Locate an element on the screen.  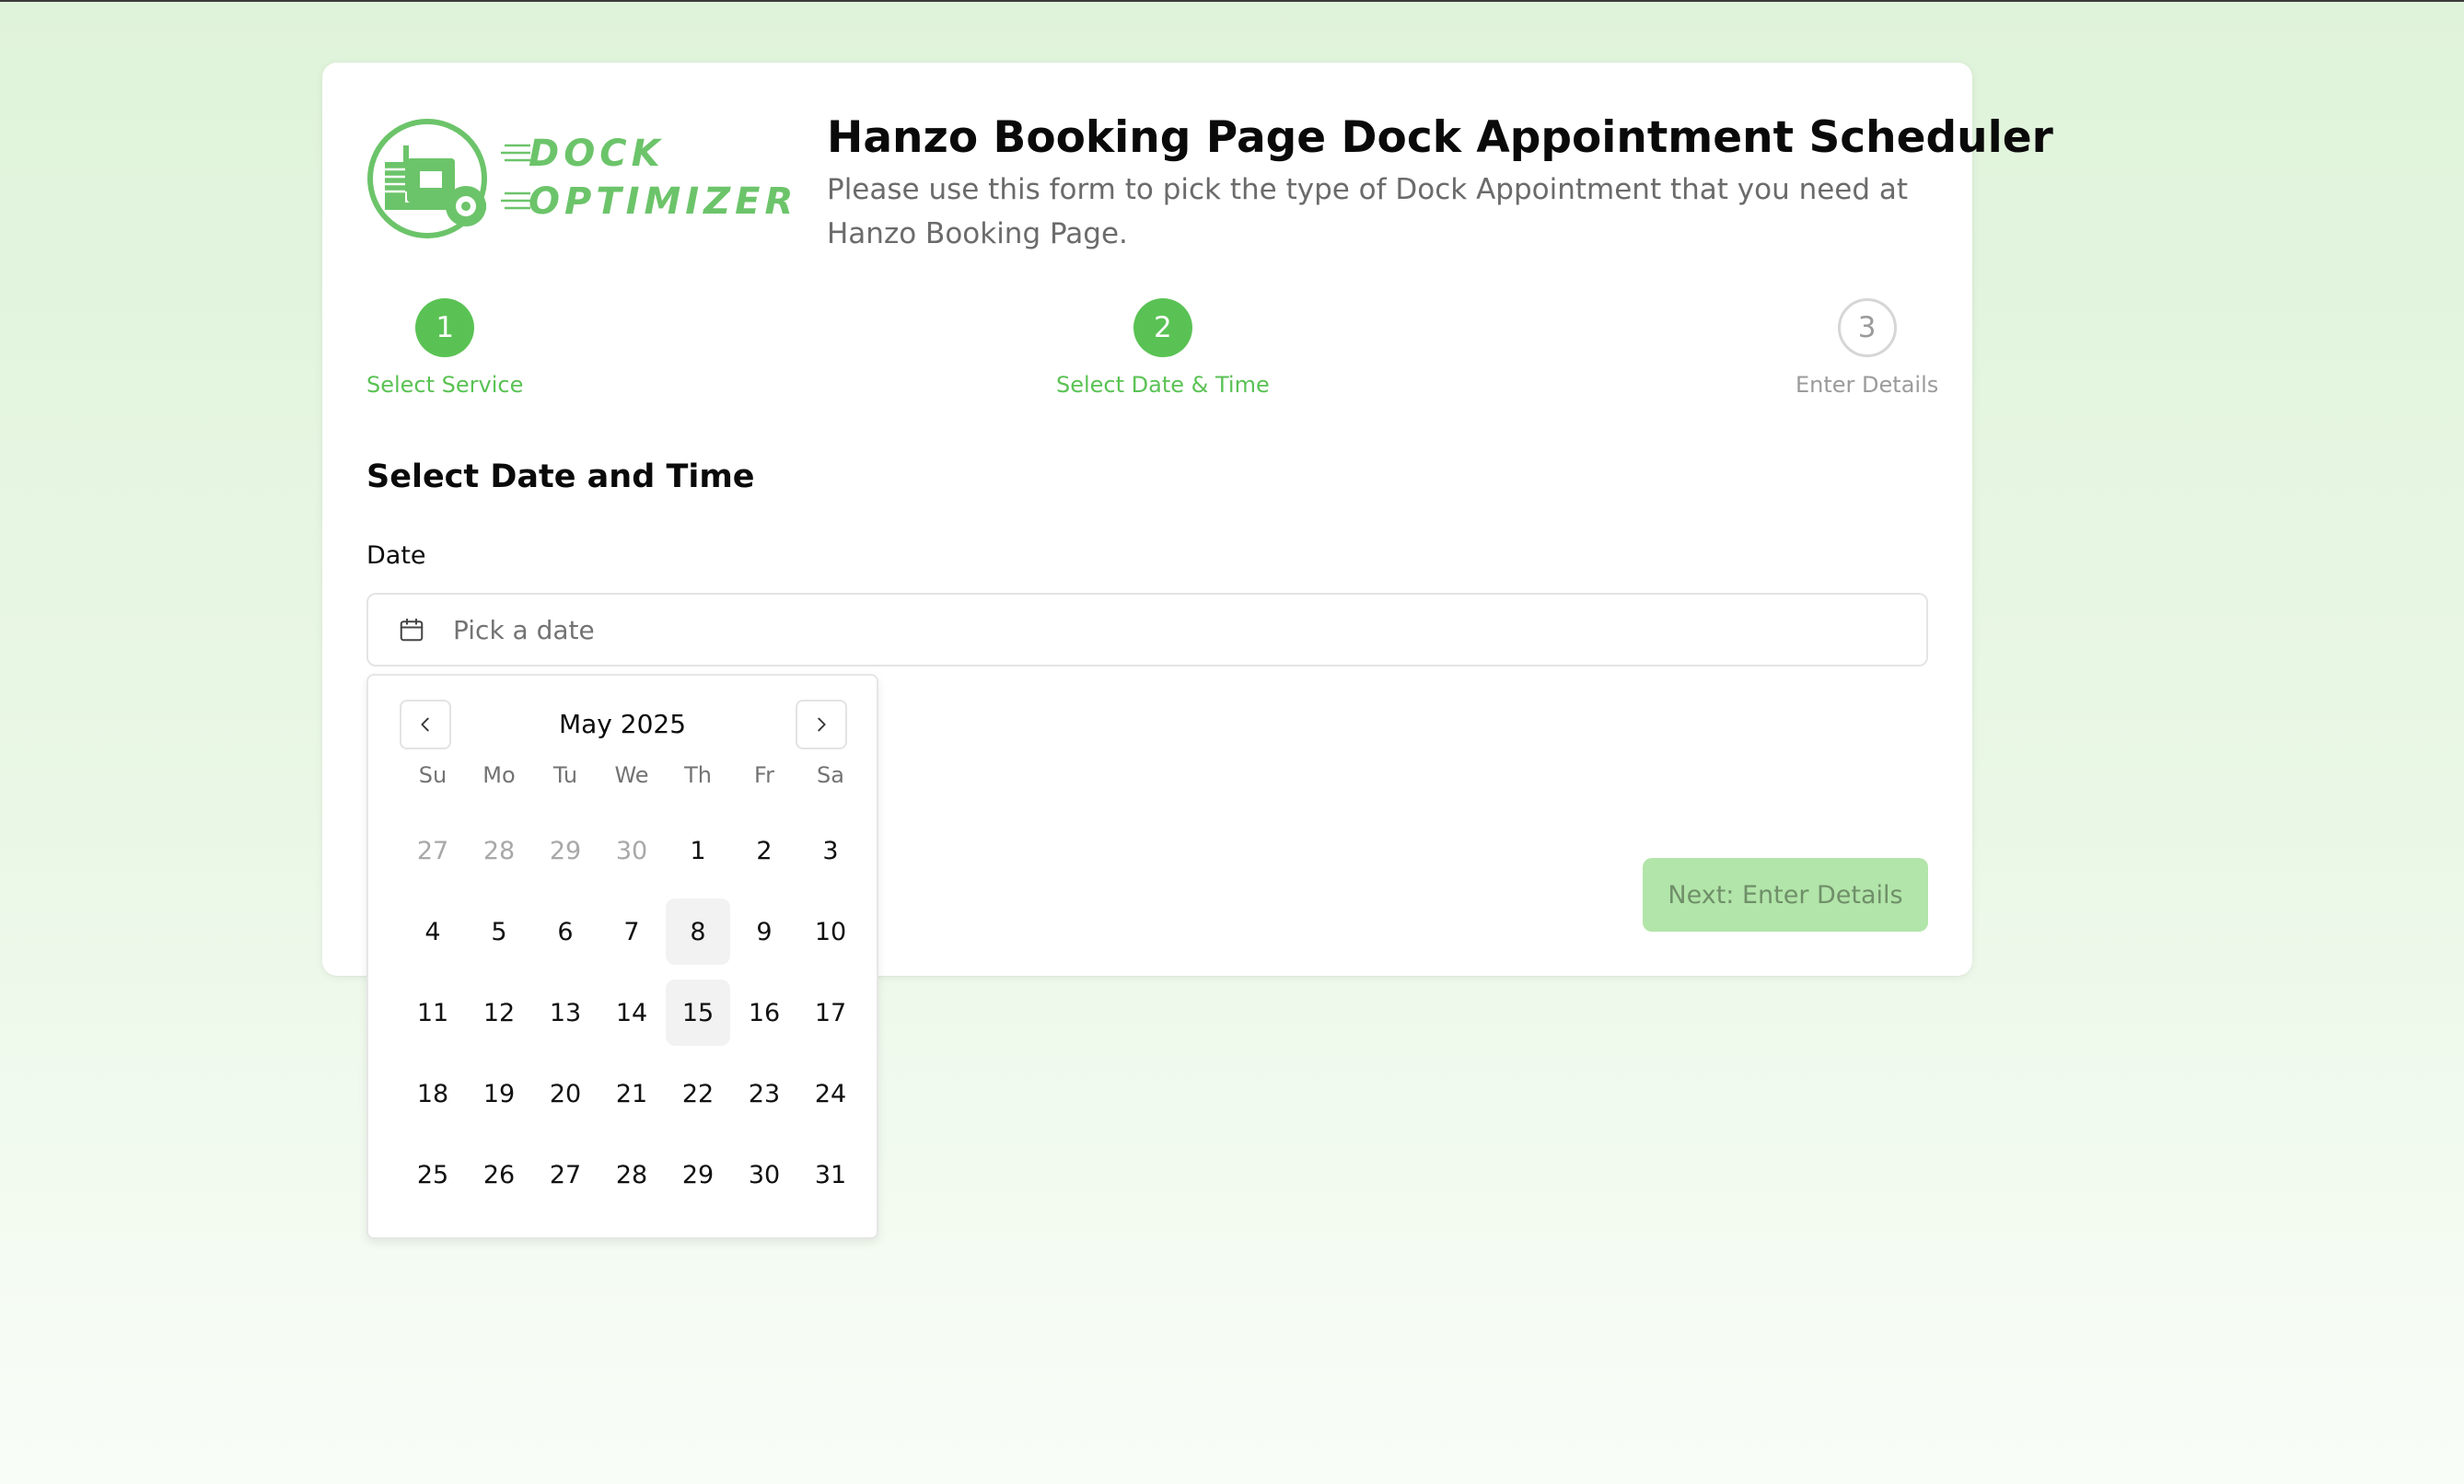
date-field-label: Date is located at coordinates (396, 555).